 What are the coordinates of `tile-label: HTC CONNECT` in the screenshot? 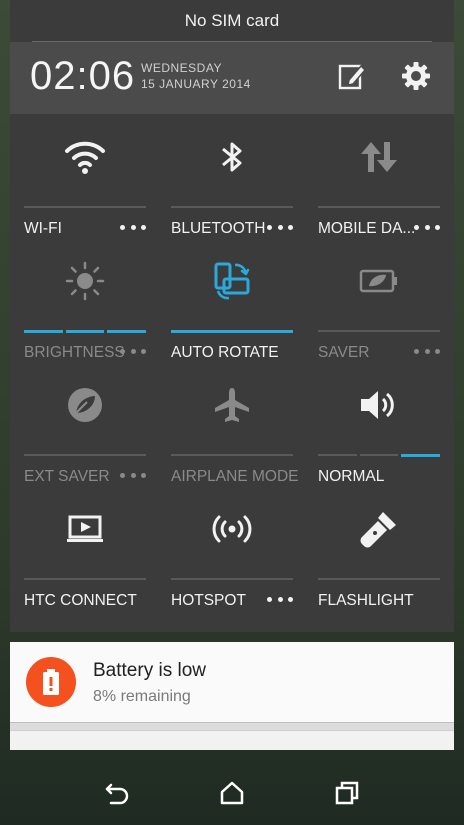 It's located at (80, 600).